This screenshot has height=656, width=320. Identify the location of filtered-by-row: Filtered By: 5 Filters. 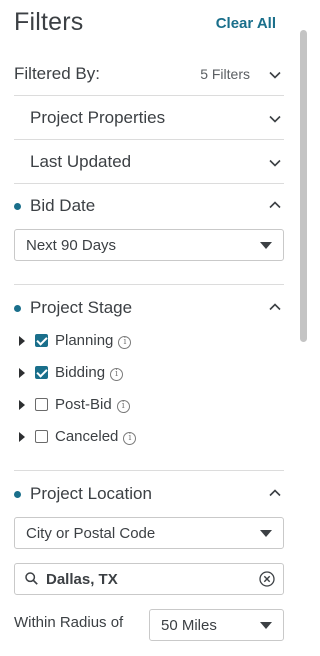
(149, 74).